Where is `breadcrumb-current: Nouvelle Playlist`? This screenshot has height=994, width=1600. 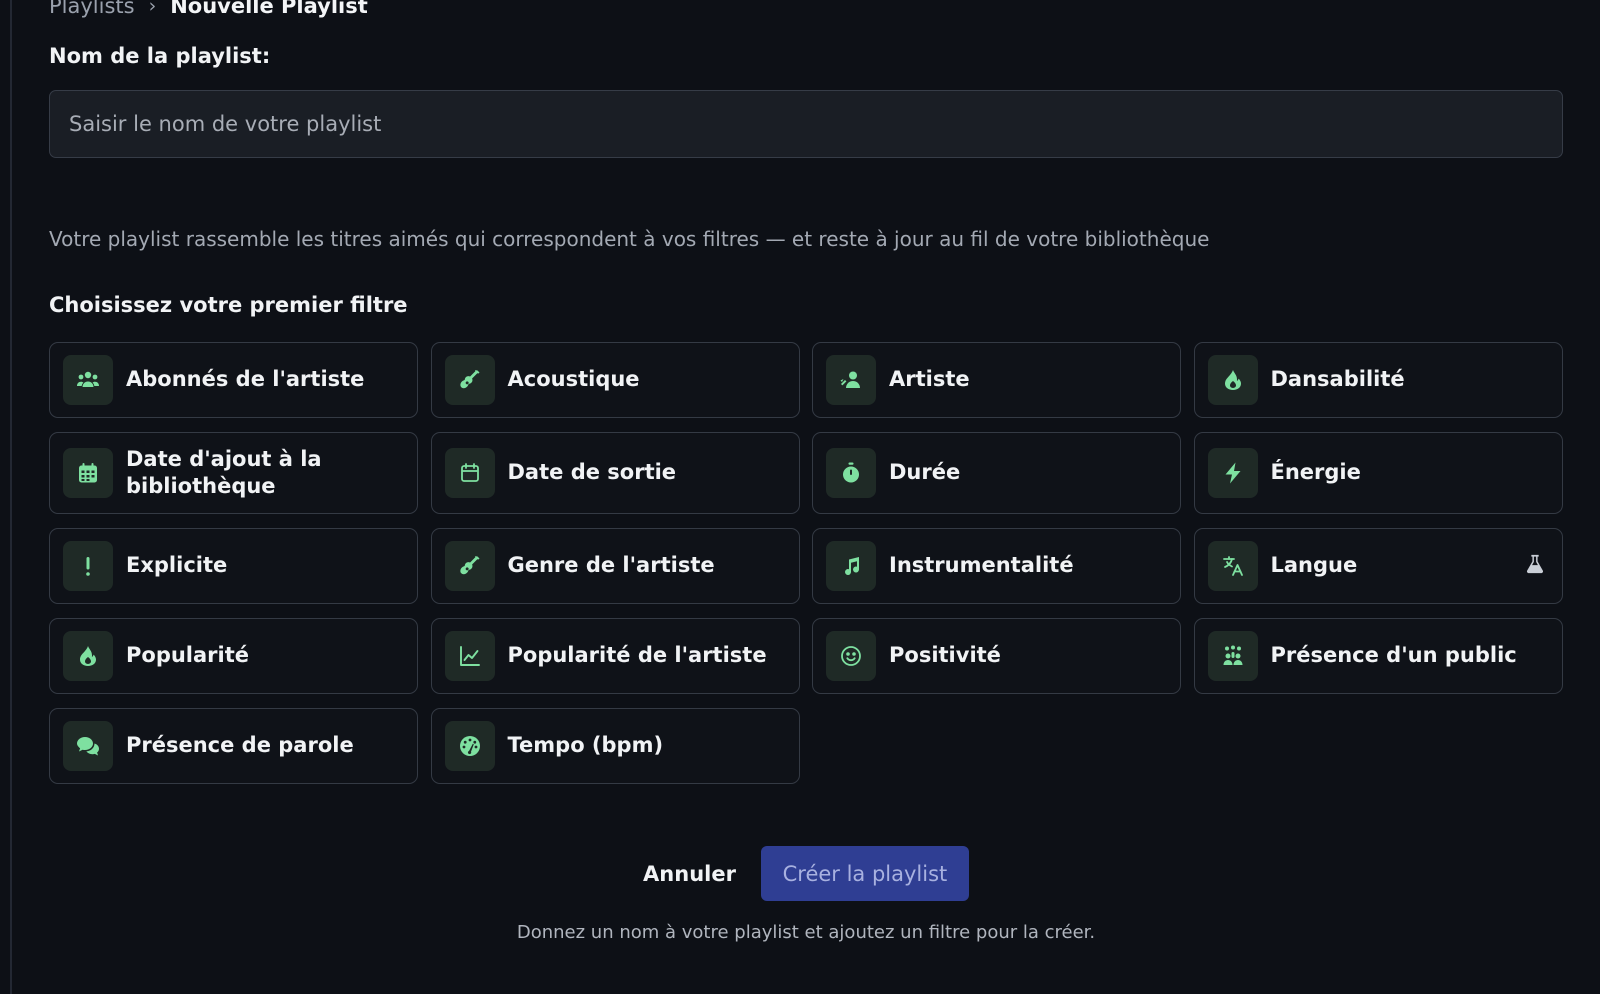 breadcrumb-current: Nouvelle Playlist is located at coordinates (269, 9).